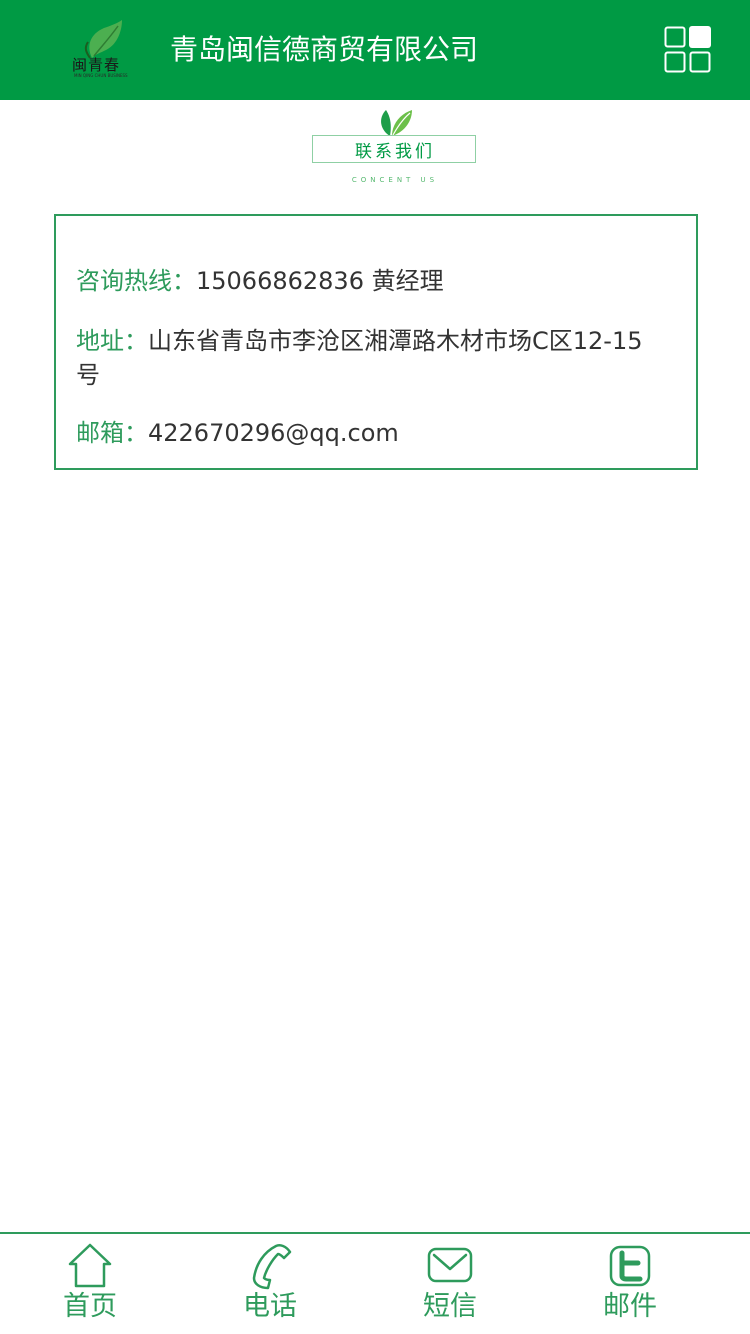  What do you see at coordinates (359, 358) in the screenshot?
I see `address-value: 山东省青岛市李沧区湘潭路木材市场C区12-15号` at bounding box center [359, 358].